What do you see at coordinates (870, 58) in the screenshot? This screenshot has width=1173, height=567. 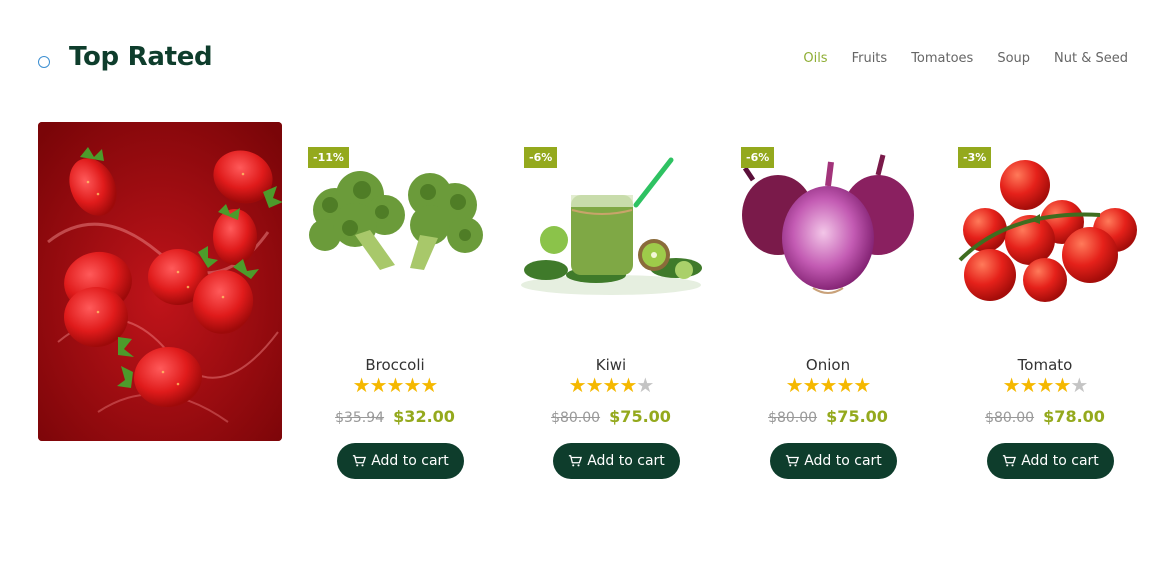 I see `tab-fruits: Fruits` at bounding box center [870, 58].